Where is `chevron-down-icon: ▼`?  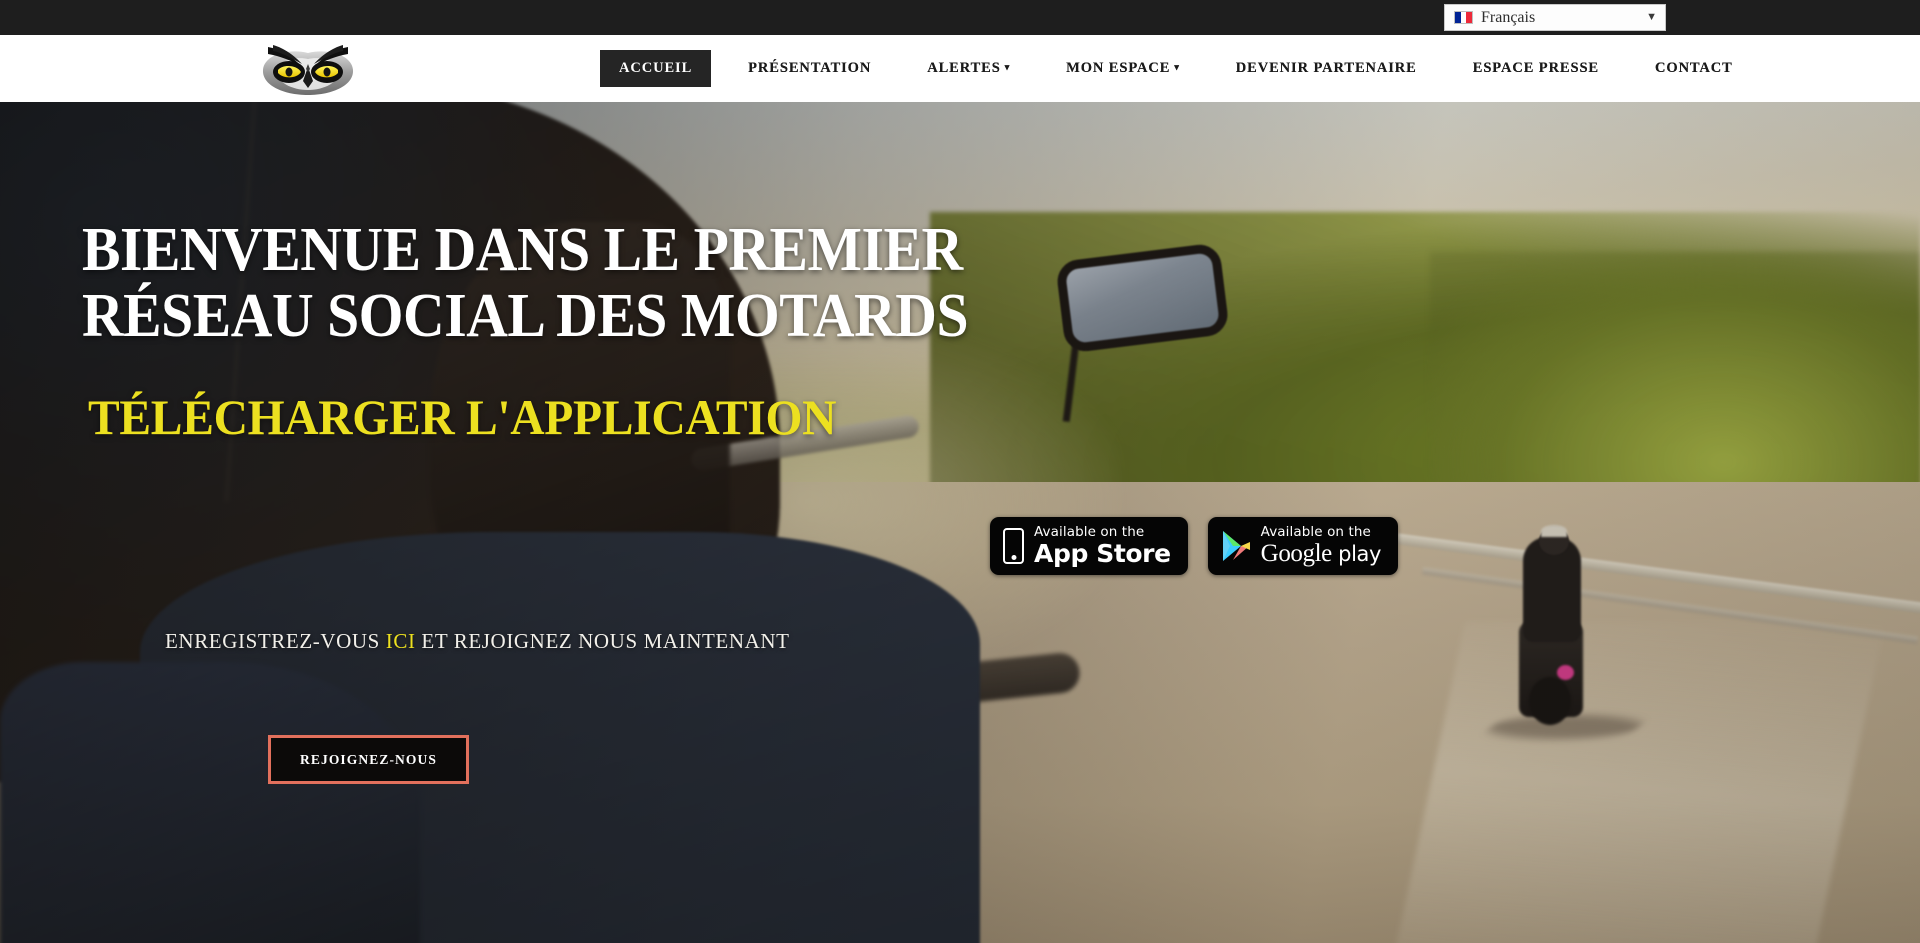 chevron-down-icon: ▼ is located at coordinates (1651, 17).